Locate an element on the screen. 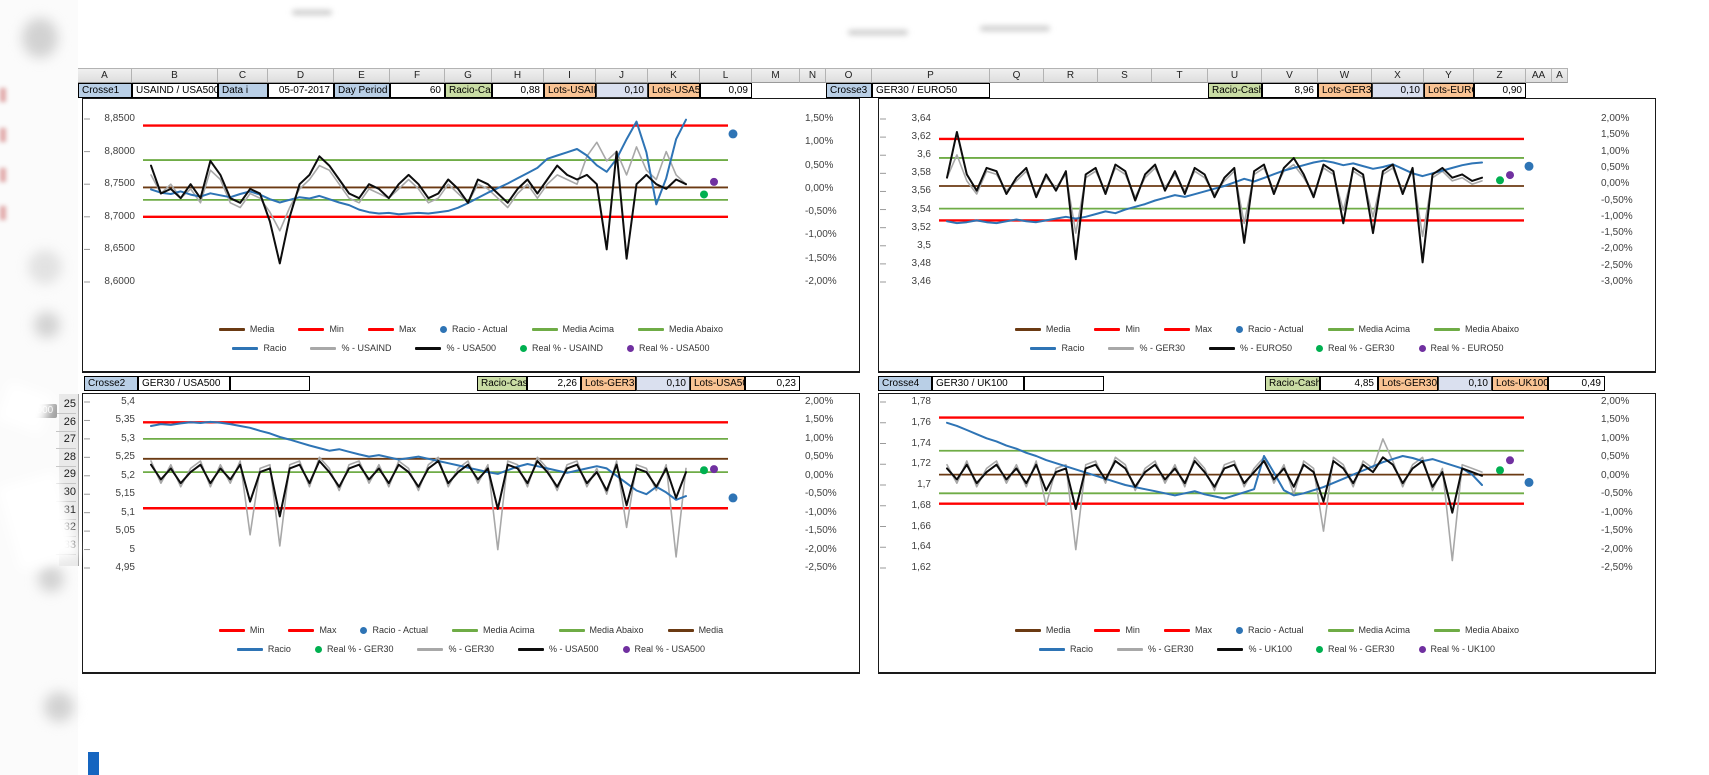  column-header-v-21: V is located at coordinates (1290, 75).